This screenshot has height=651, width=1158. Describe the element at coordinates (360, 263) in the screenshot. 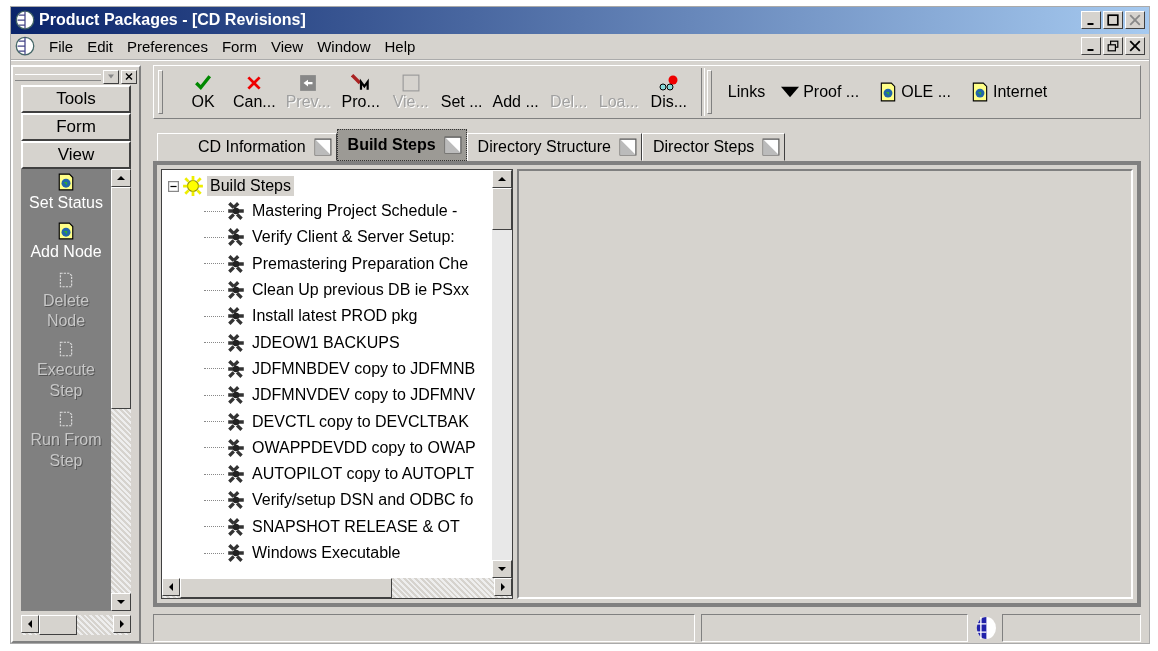

I see `tree-item: Premastering Preparation Che` at that location.